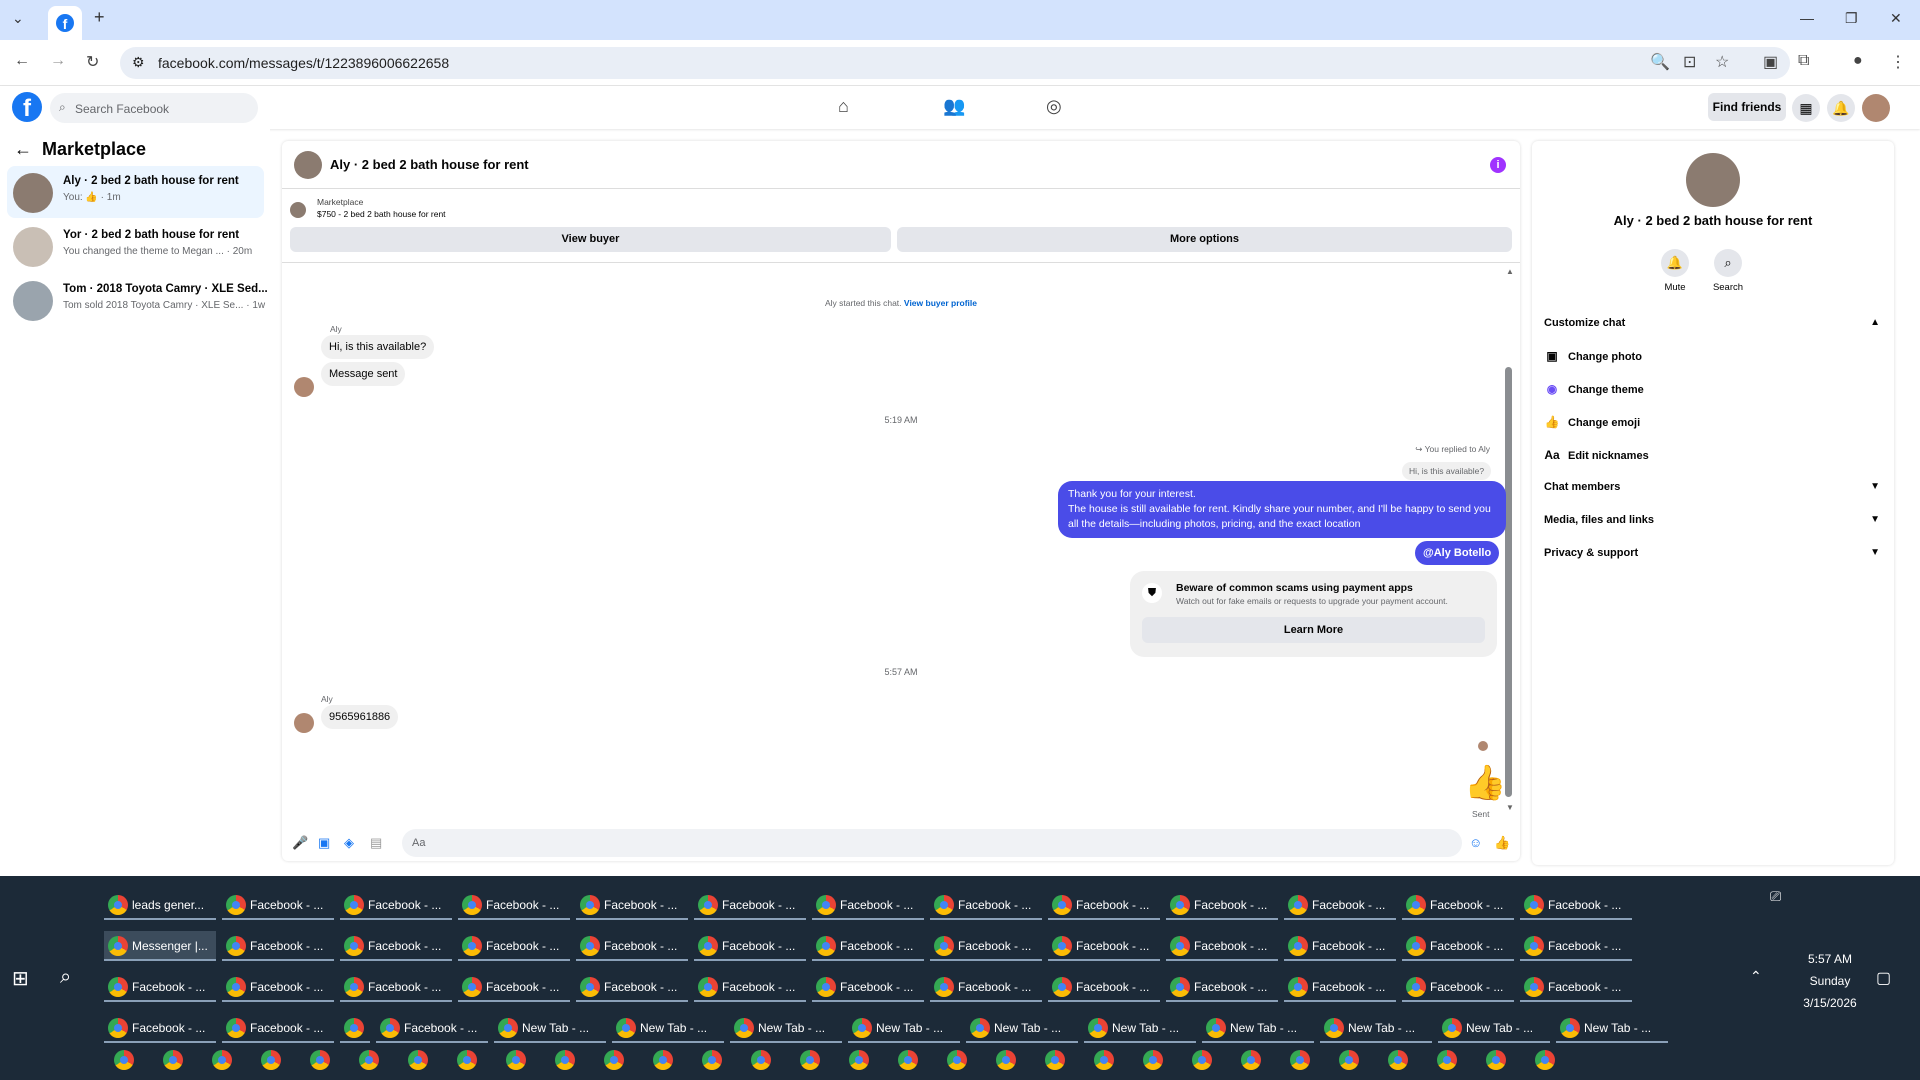 The height and width of the screenshot is (1080, 1920). Describe the element at coordinates (360, 717) in the screenshot. I see `message-bubble: 9565961886` at that location.